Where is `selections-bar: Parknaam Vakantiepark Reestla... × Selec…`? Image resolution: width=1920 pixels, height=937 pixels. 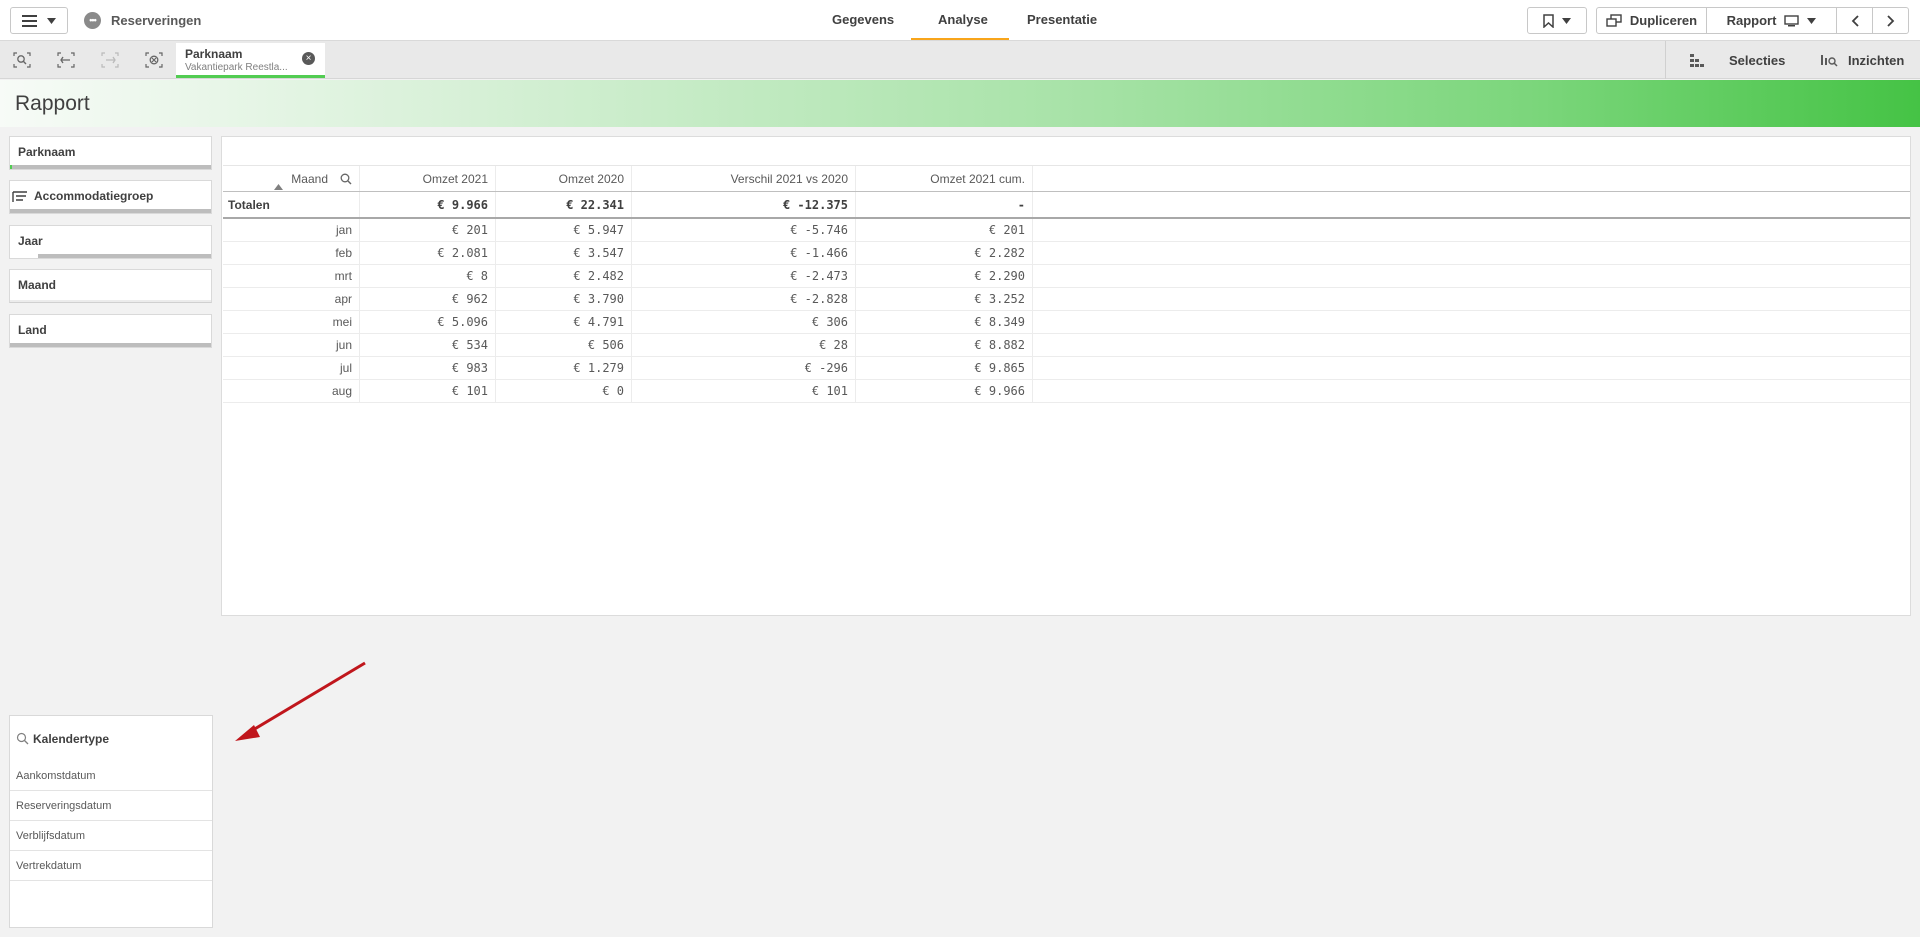 selections-bar: Parknaam Vakantiepark Reestla... × Selec… is located at coordinates (960, 60).